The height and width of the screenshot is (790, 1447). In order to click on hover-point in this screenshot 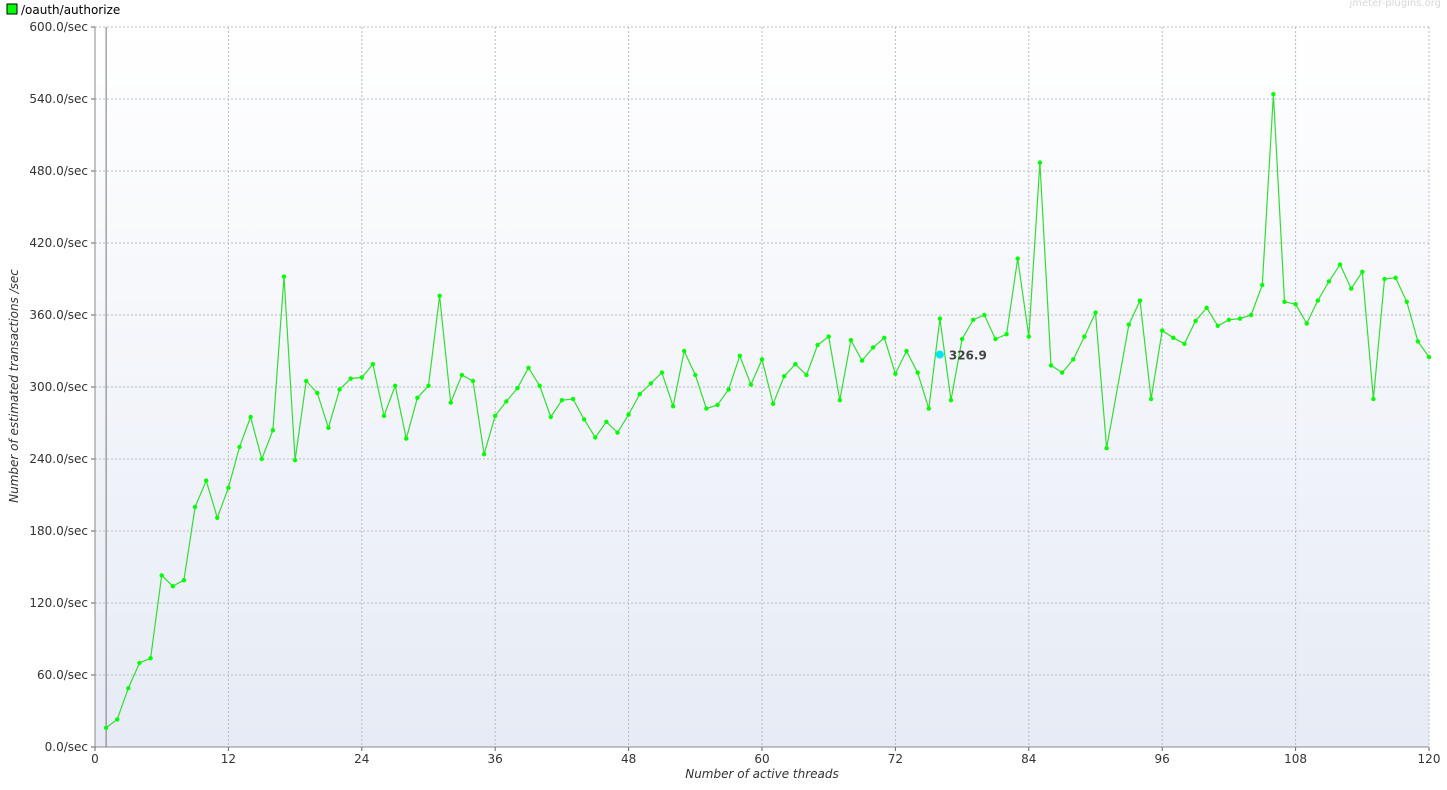, I will do `click(939, 354)`.